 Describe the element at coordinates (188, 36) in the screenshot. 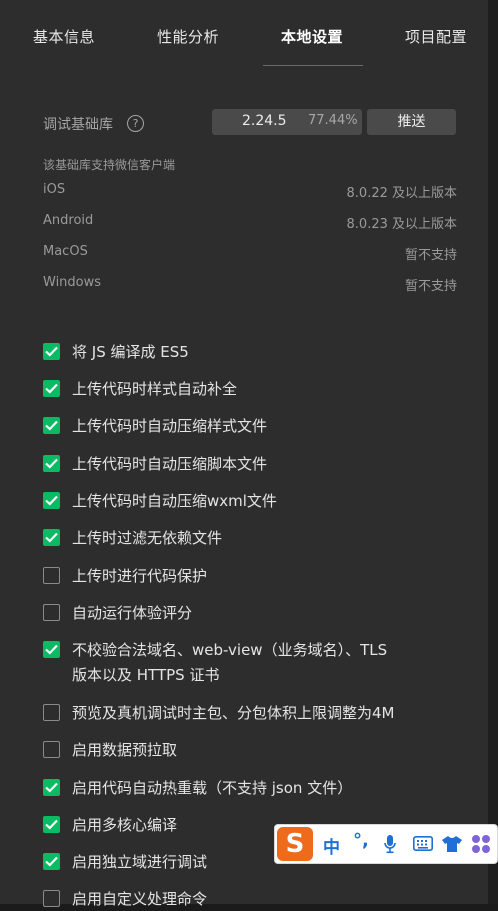

I see `tab-performance: 性能分析` at that location.